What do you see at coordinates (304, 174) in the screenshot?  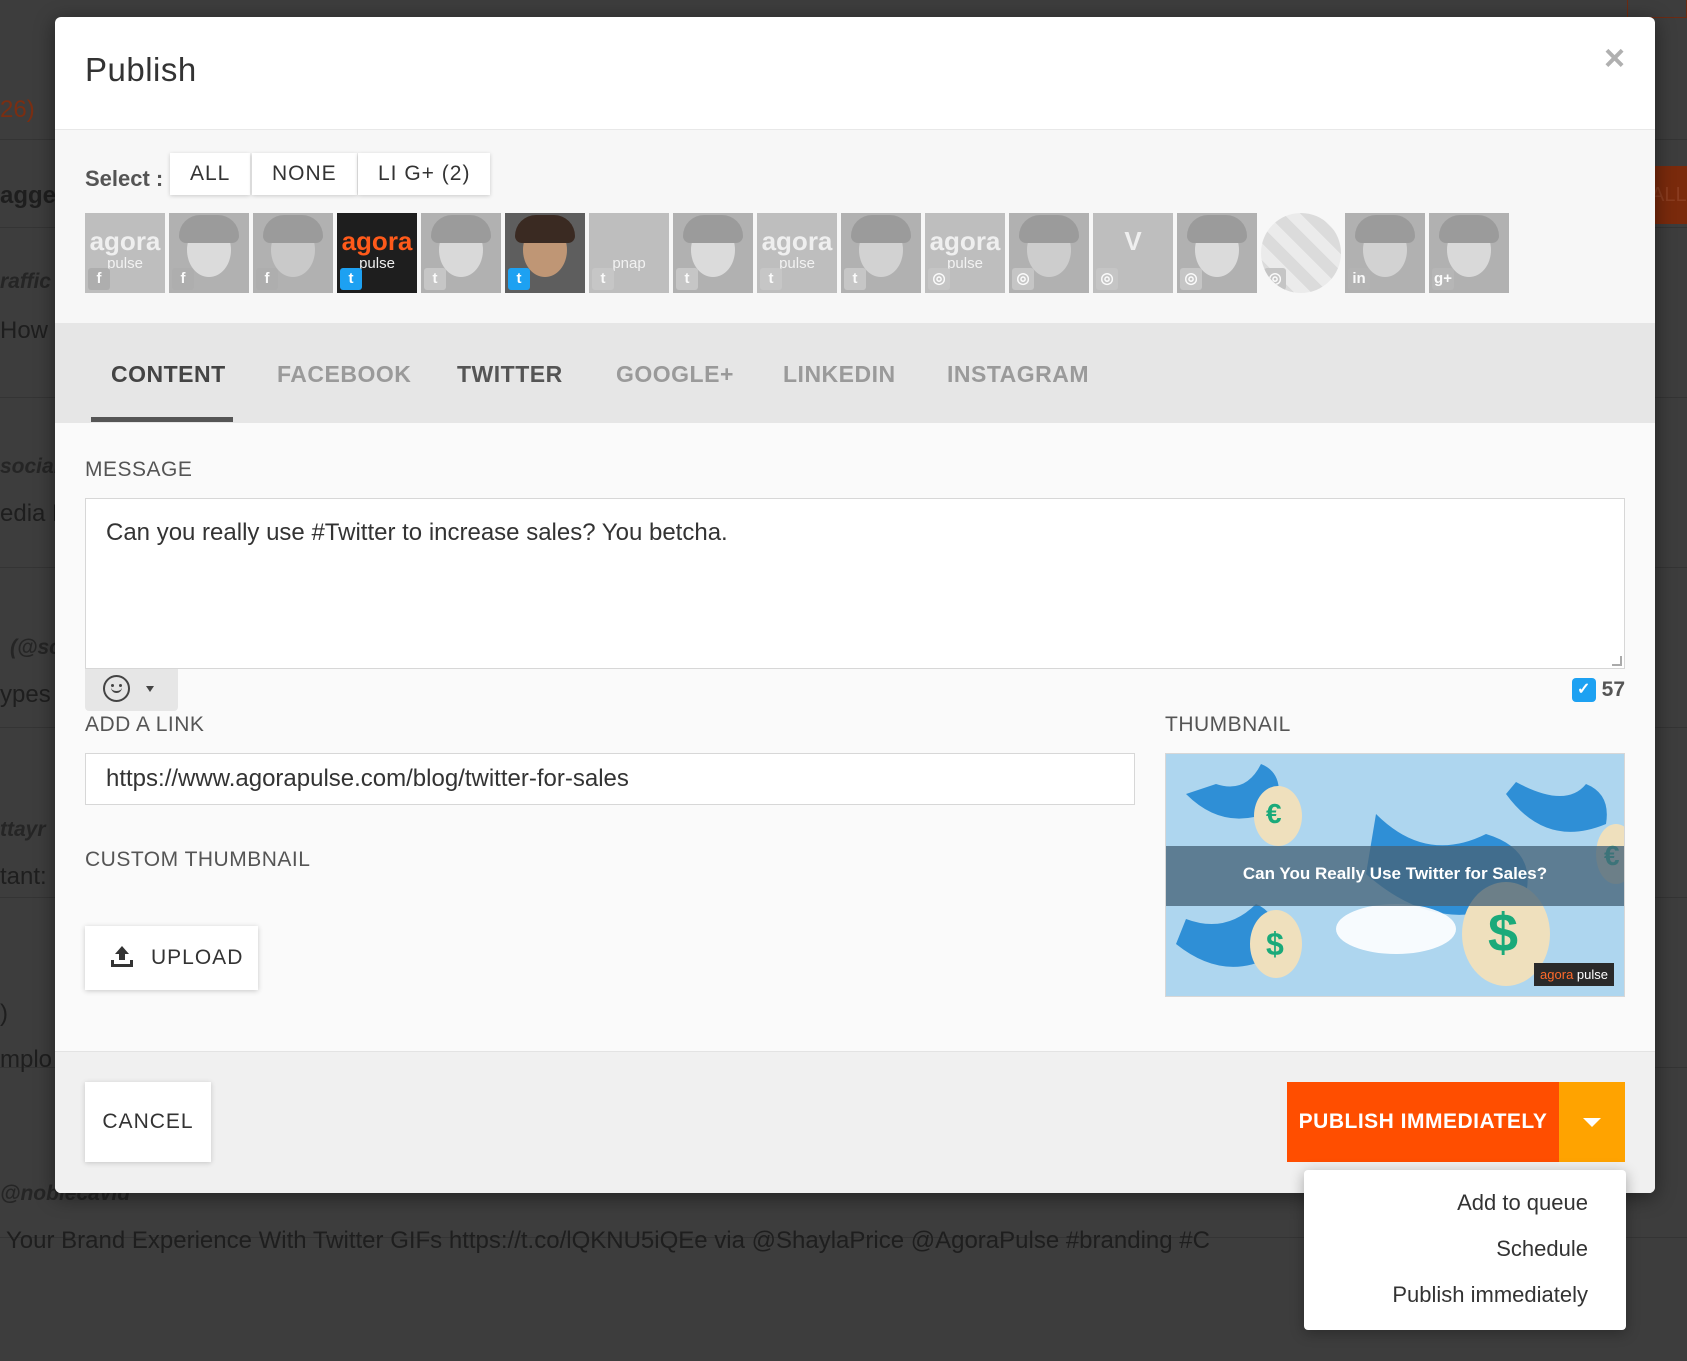 I see `select-none-button: NONE` at bounding box center [304, 174].